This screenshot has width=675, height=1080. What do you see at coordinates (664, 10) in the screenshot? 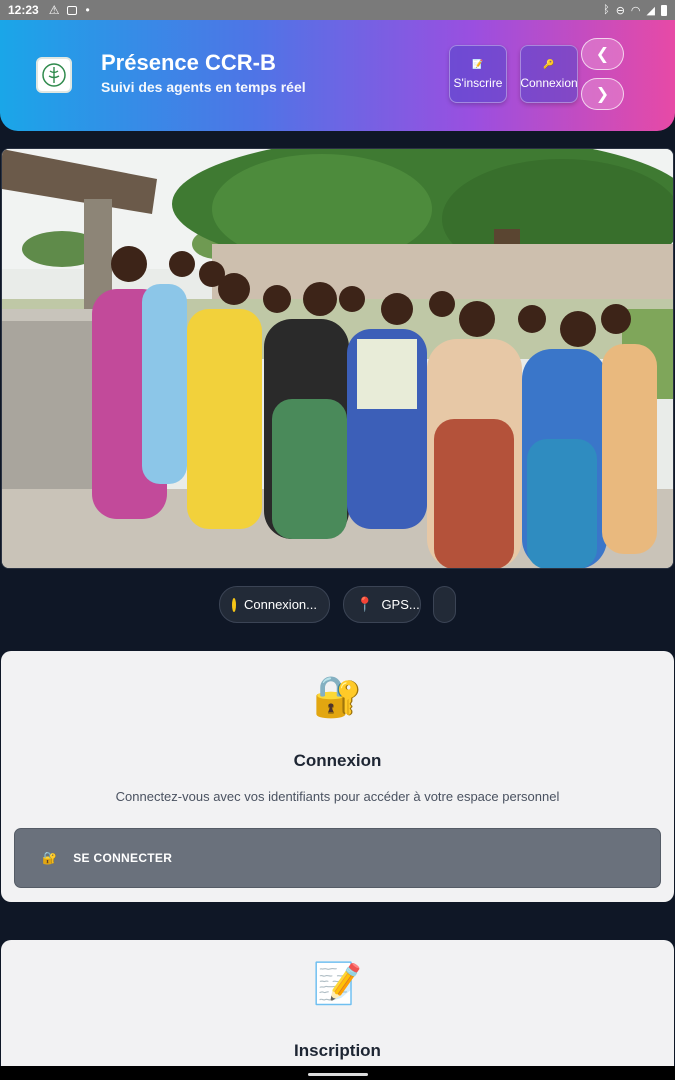
I see `battery-icon` at bounding box center [664, 10].